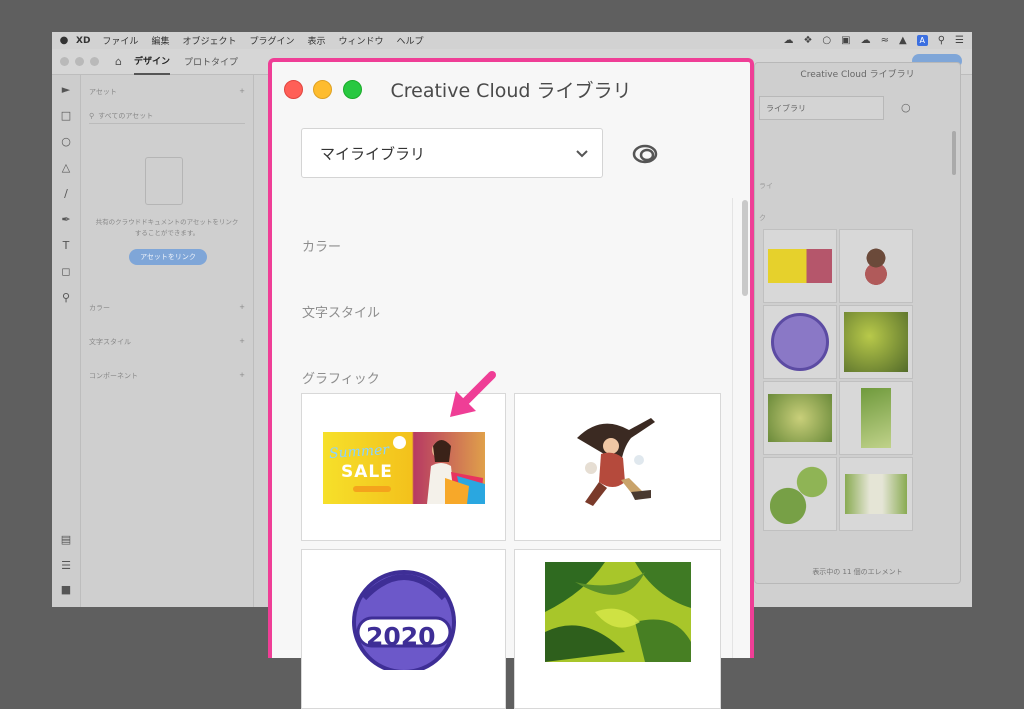 This screenshot has height=709, width=1024. I want to click on assets-search: ⚲ すべてのアセット, so click(167, 116).